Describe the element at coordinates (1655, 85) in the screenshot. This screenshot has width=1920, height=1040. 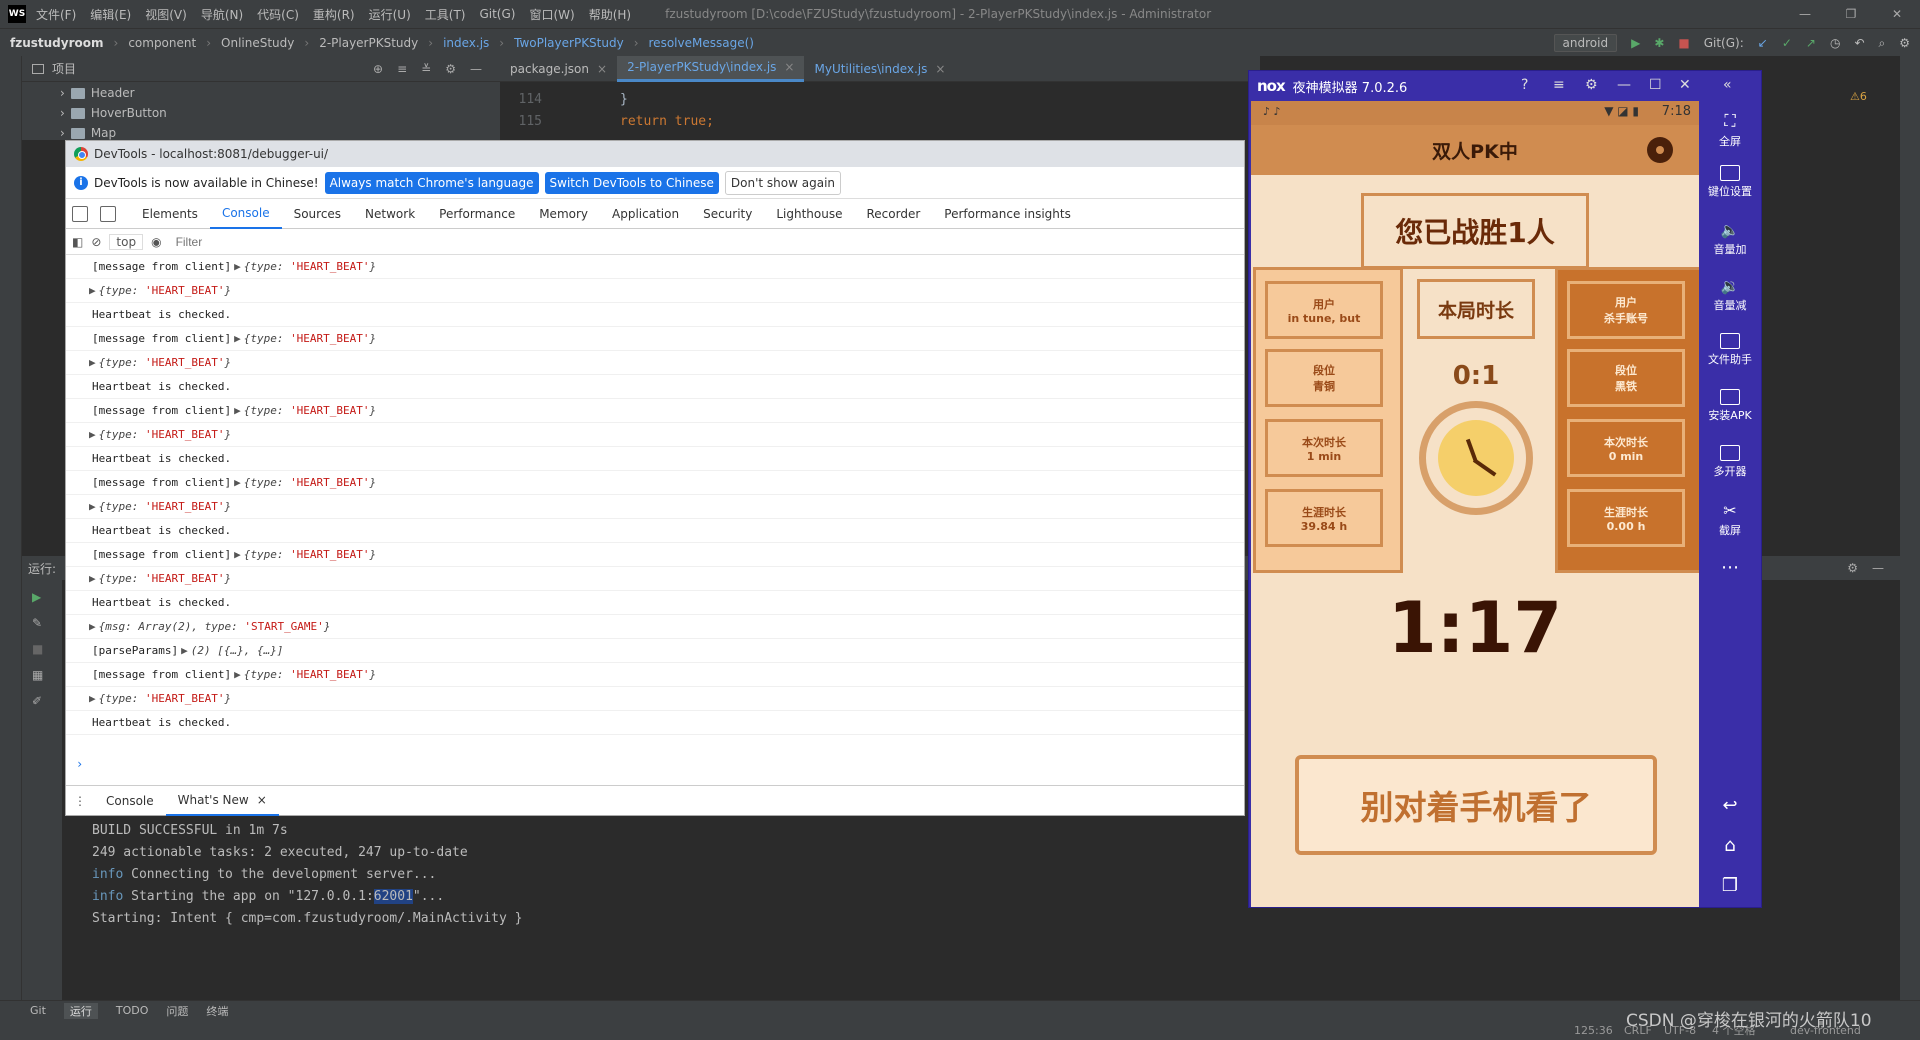
I see `nox-maximize-icon: ☐` at that location.